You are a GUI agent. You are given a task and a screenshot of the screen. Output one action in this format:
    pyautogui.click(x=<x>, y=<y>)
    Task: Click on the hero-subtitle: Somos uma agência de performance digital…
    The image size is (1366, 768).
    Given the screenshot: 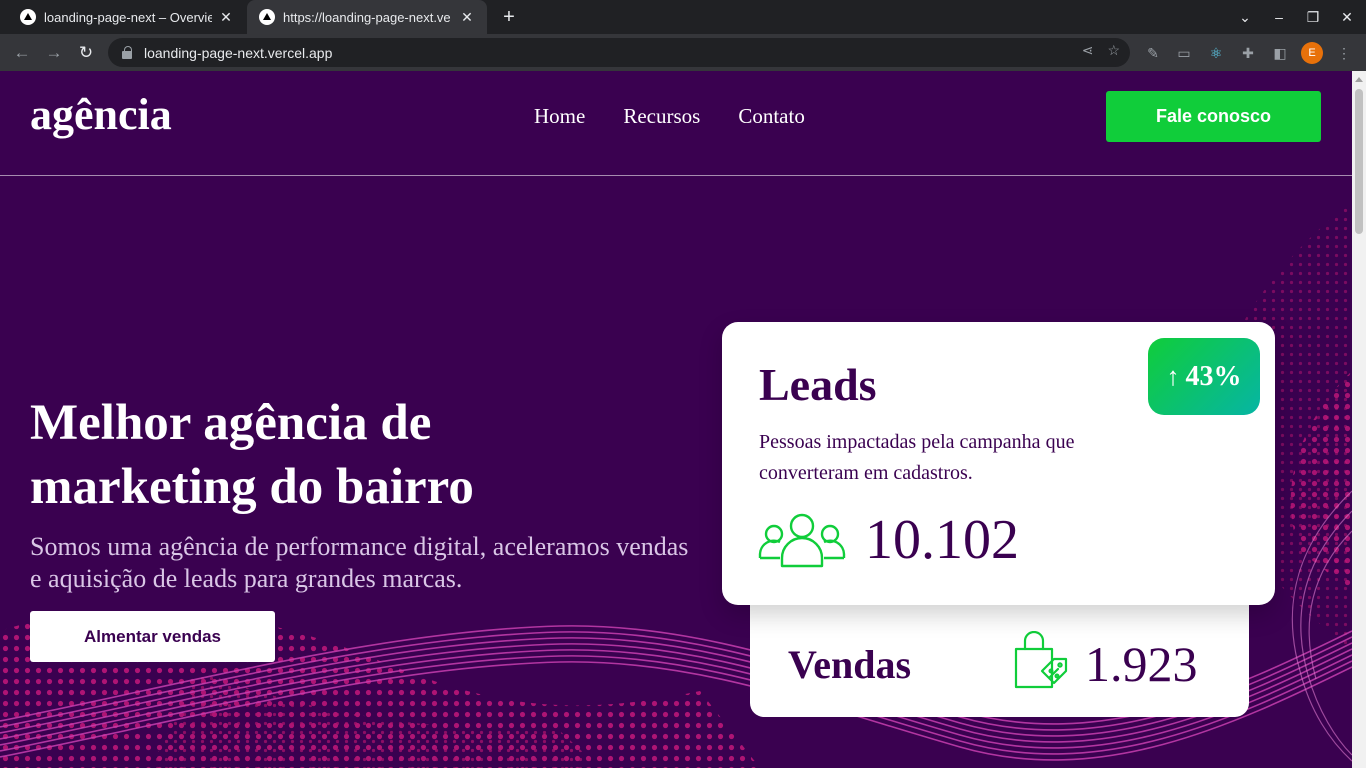 What is the action you would take?
    pyautogui.click(x=359, y=562)
    